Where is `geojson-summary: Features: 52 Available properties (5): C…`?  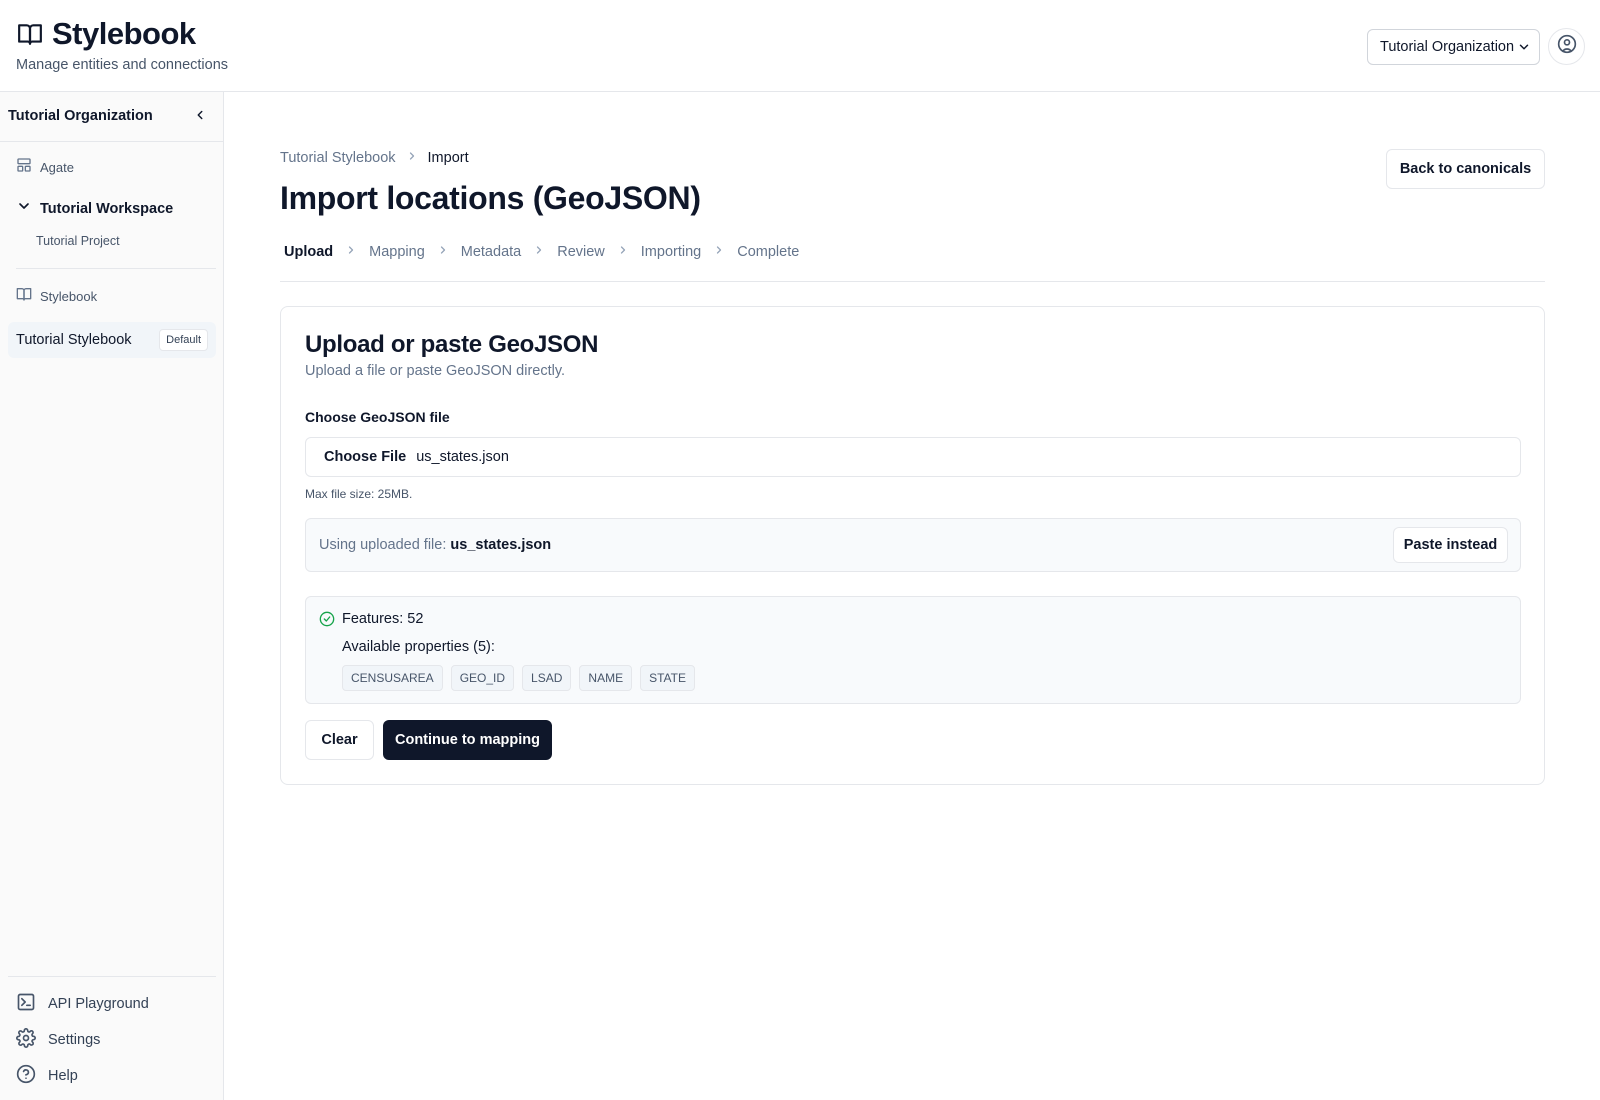 geojson-summary: Features: 52 Available properties (5): C… is located at coordinates (913, 650).